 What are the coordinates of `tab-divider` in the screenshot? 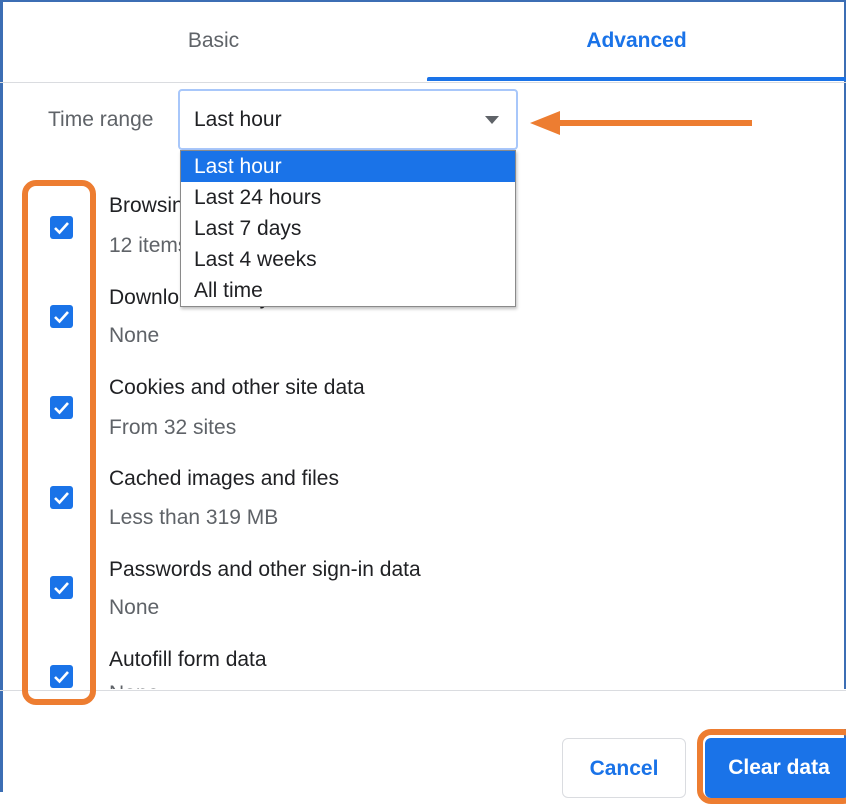 It's located at (423, 82).